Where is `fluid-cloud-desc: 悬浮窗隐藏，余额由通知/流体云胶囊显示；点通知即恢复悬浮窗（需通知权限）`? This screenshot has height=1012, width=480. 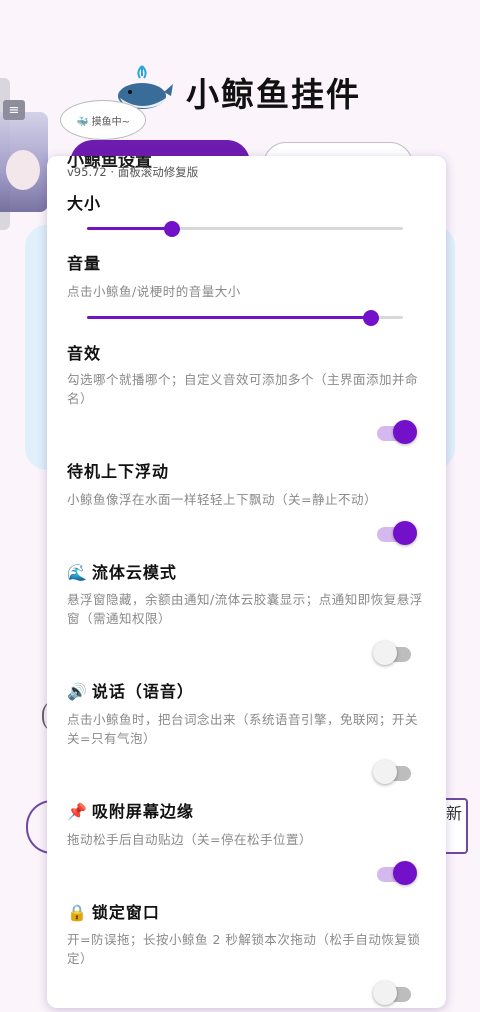 fluid-cloud-desc: 悬浮窗隐藏，余额由通知/流体云胶囊显示；点通知即恢复悬浮窗（需通知权限） is located at coordinates (245, 609).